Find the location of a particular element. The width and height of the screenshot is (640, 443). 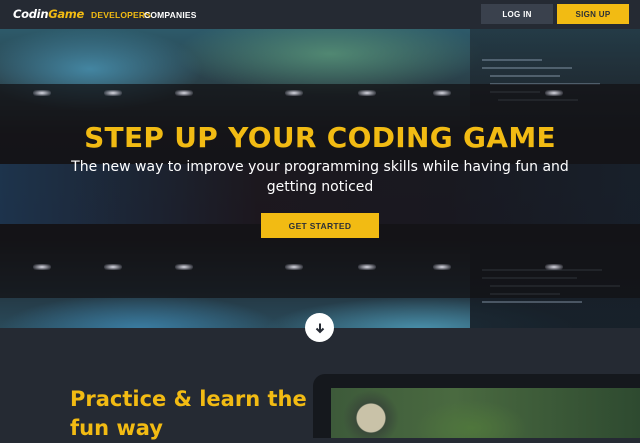

game-preview-frame is located at coordinates (476, 406).